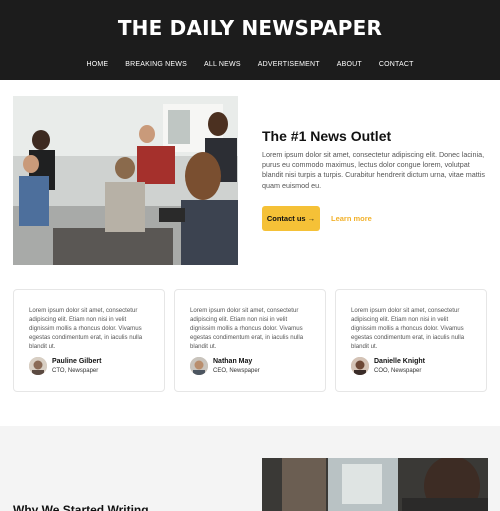 The width and height of the screenshot is (500, 511). I want to click on nav-breaking-news: BREAKING NEWS, so click(156, 64).